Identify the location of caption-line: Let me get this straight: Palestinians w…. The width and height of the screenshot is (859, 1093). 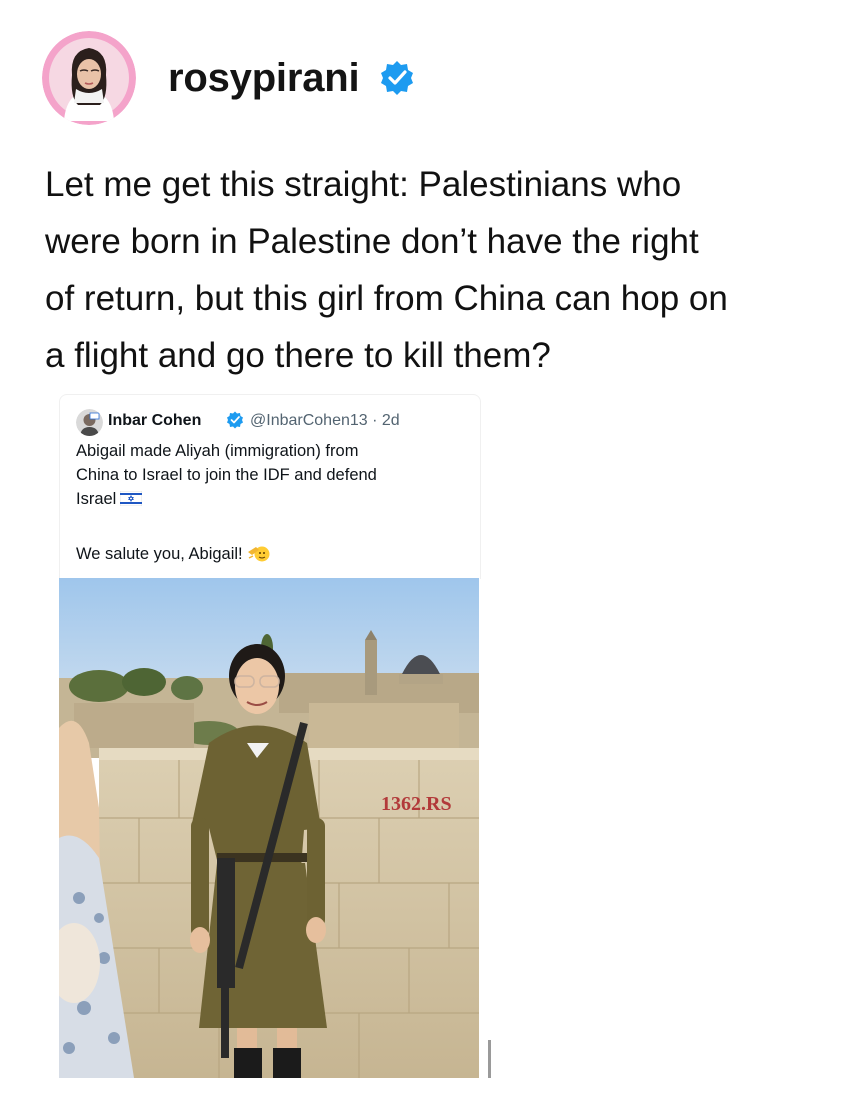
(363, 184).